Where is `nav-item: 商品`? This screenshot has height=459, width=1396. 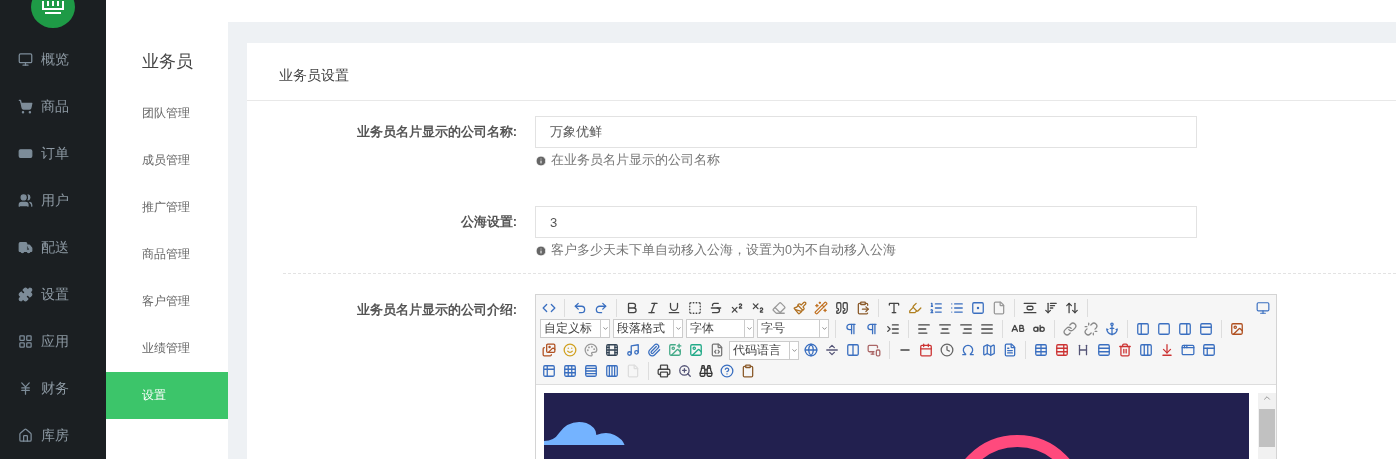 nav-item: 商品 is located at coordinates (53, 106).